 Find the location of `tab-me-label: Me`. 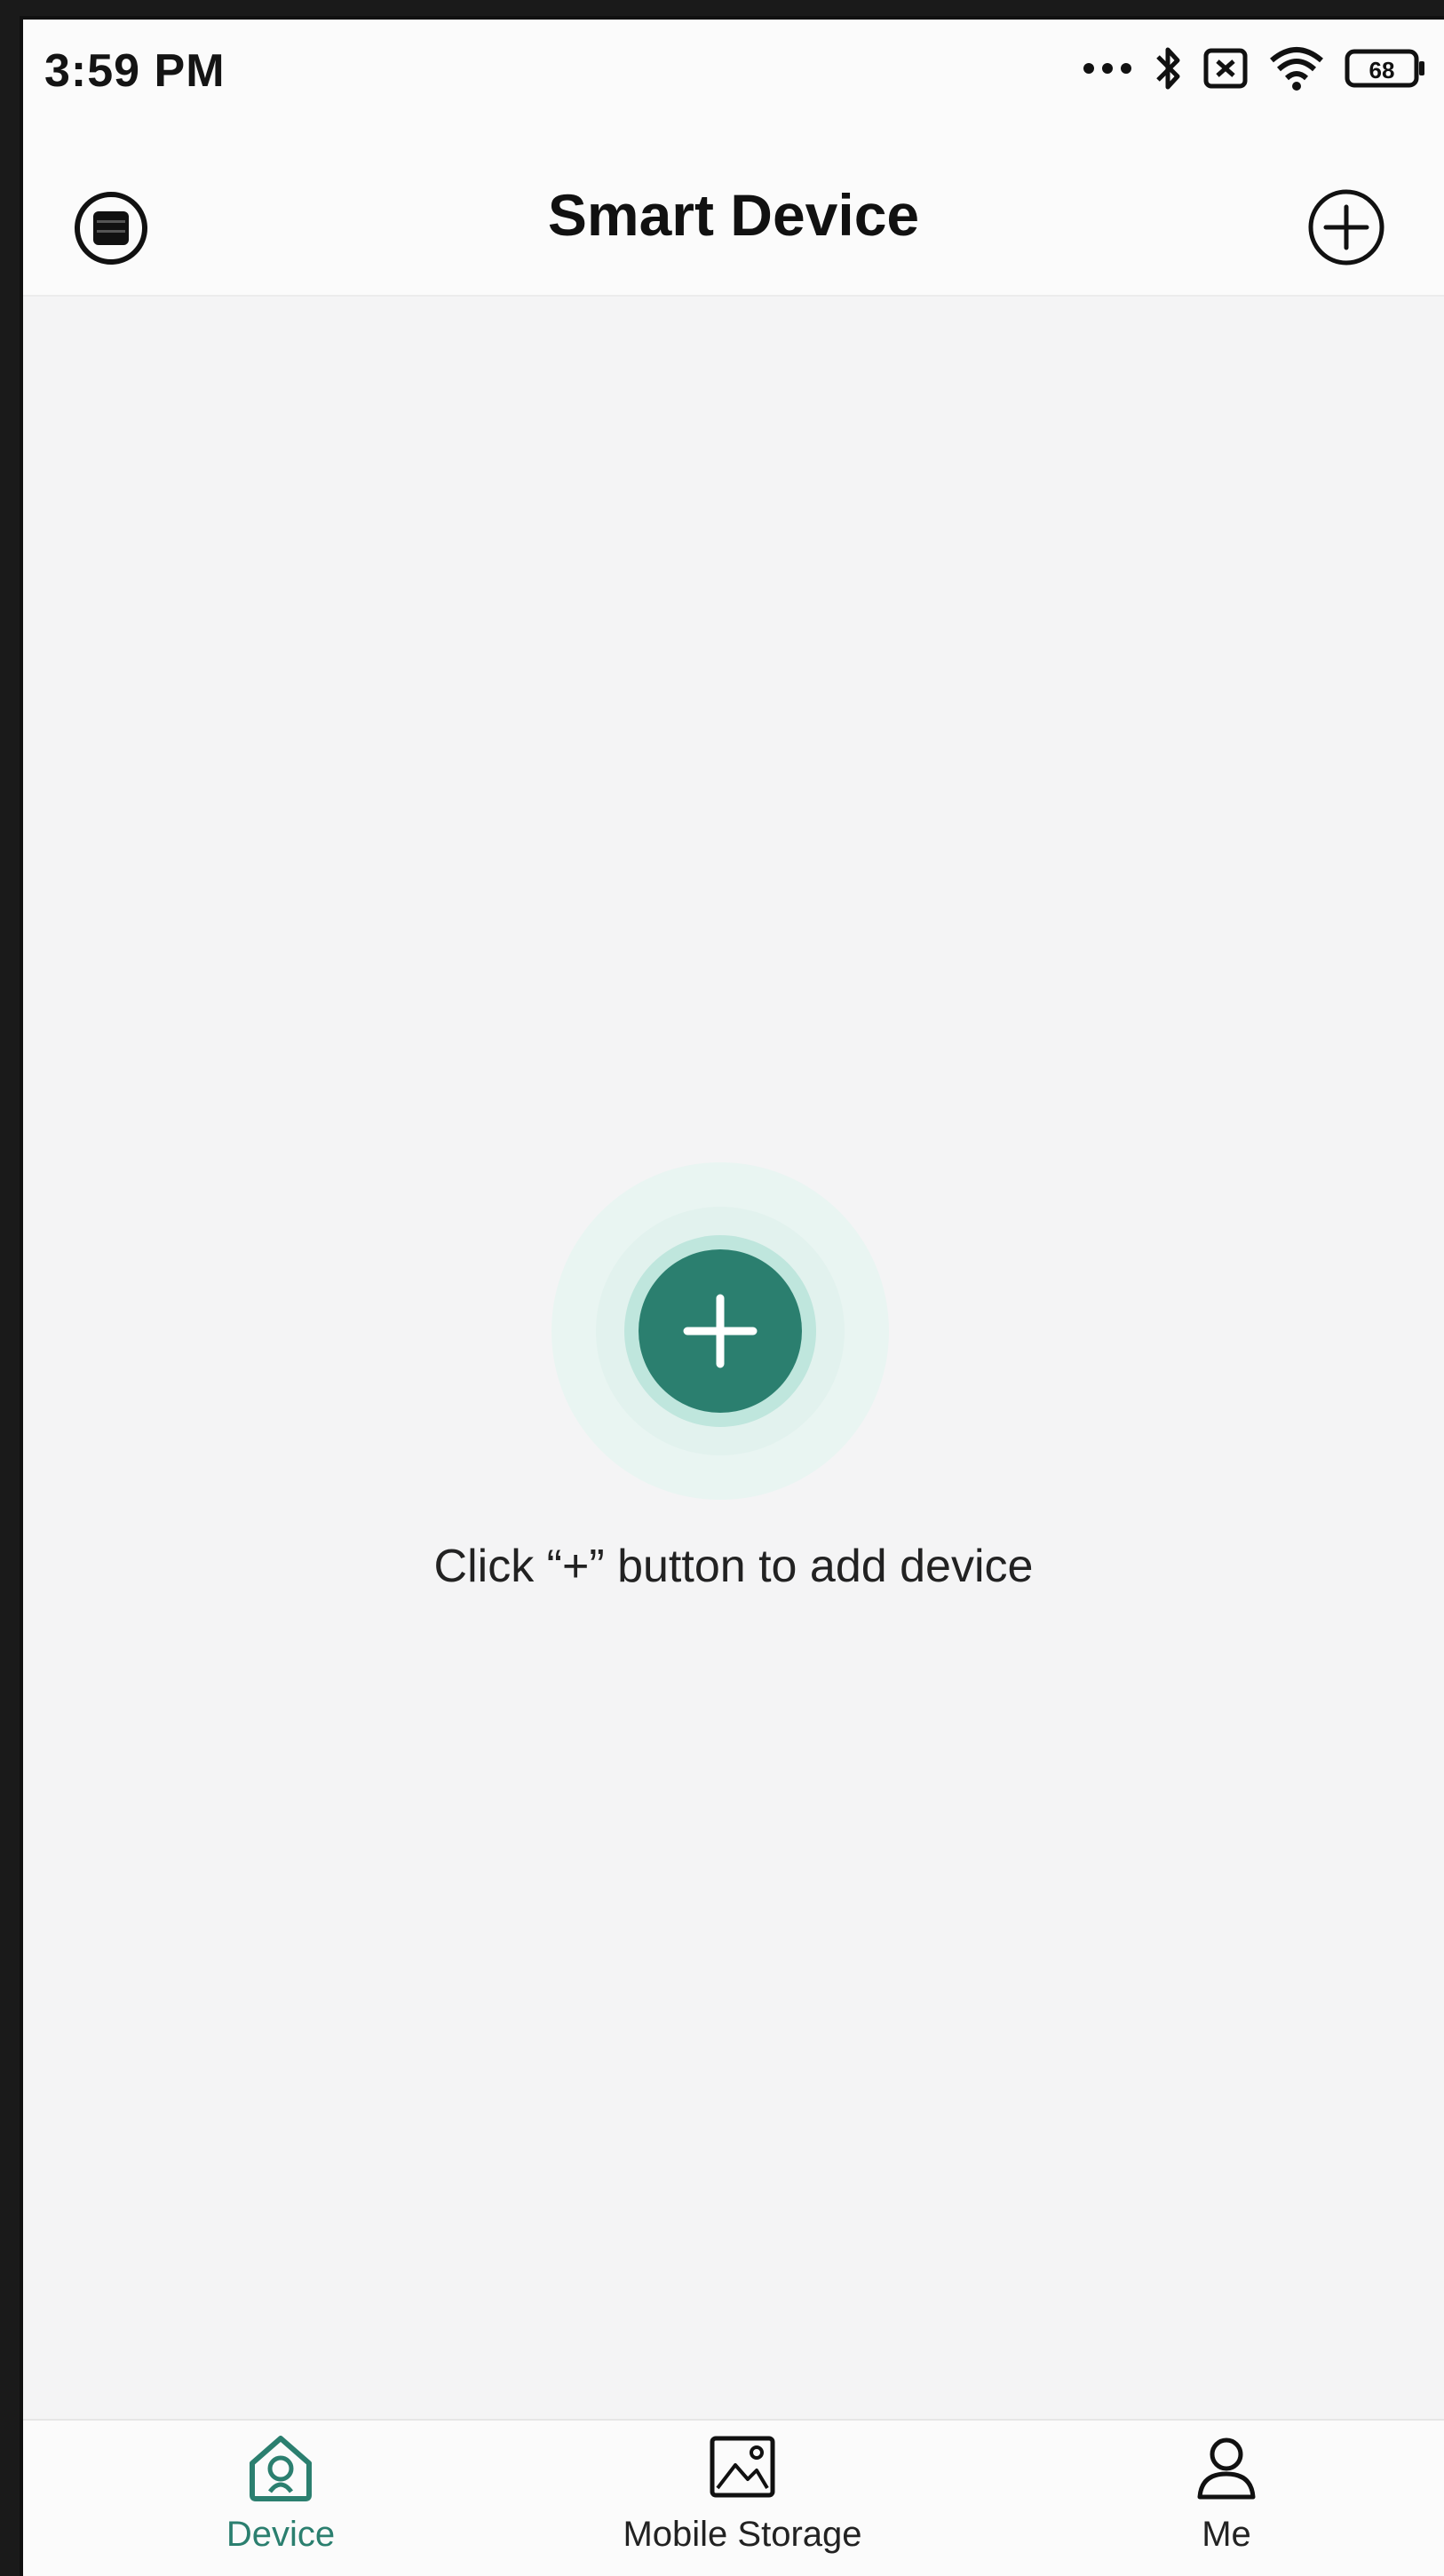

tab-me-label: Me is located at coordinates (1226, 2535).